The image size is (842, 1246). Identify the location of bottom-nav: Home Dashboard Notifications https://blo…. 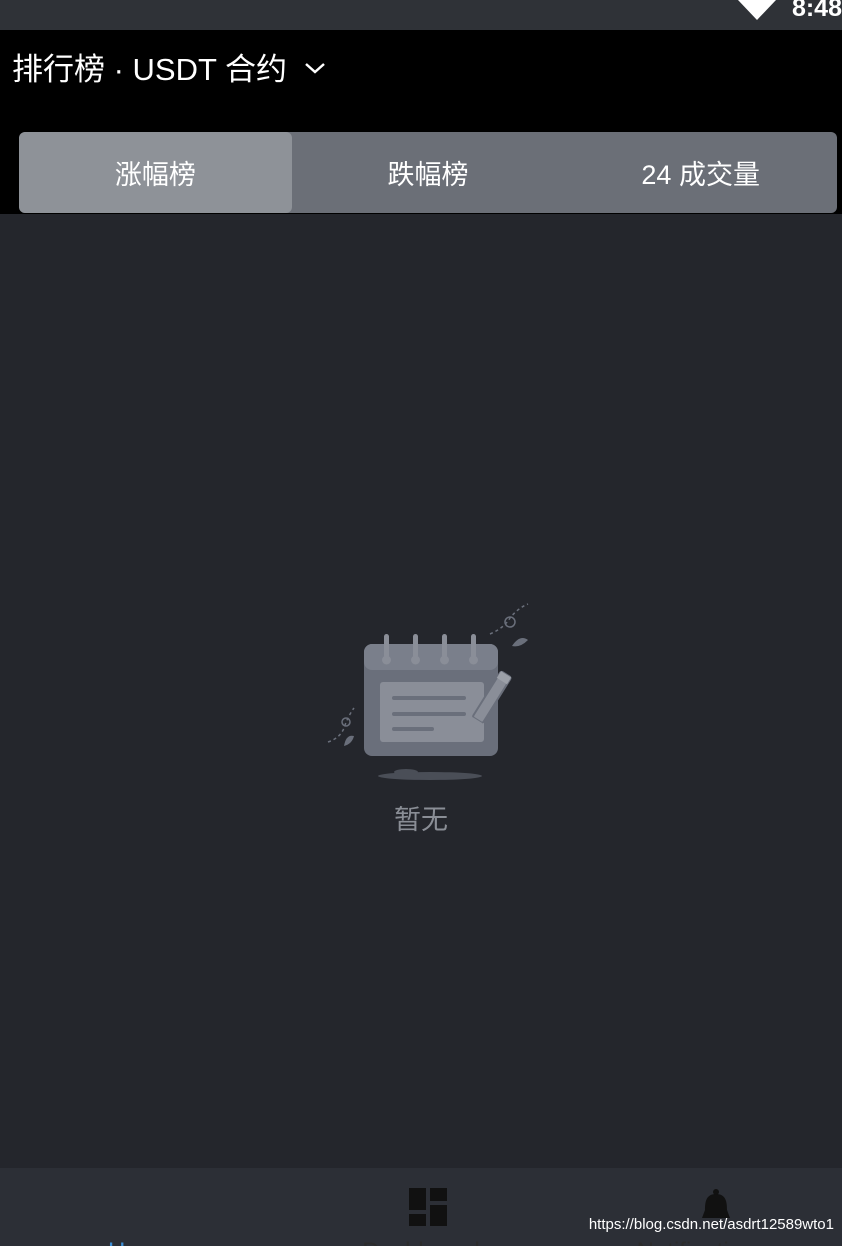
(421, 1207).